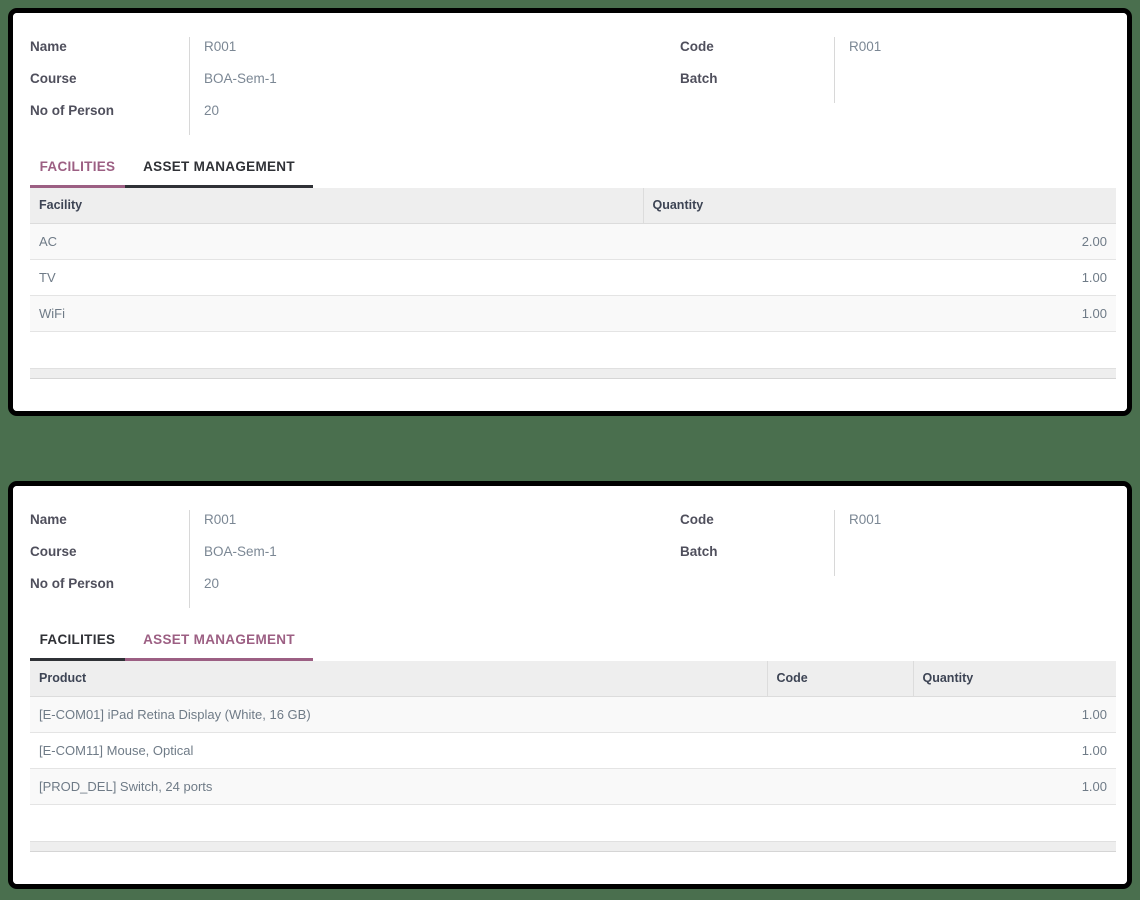 The height and width of the screenshot is (900, 1140). What do you see at coordinates (398, 786) in the screenshot?
I see `cell-product: [PROD_DEL] Switch, 24 ports` at bounding box center [398, 786].